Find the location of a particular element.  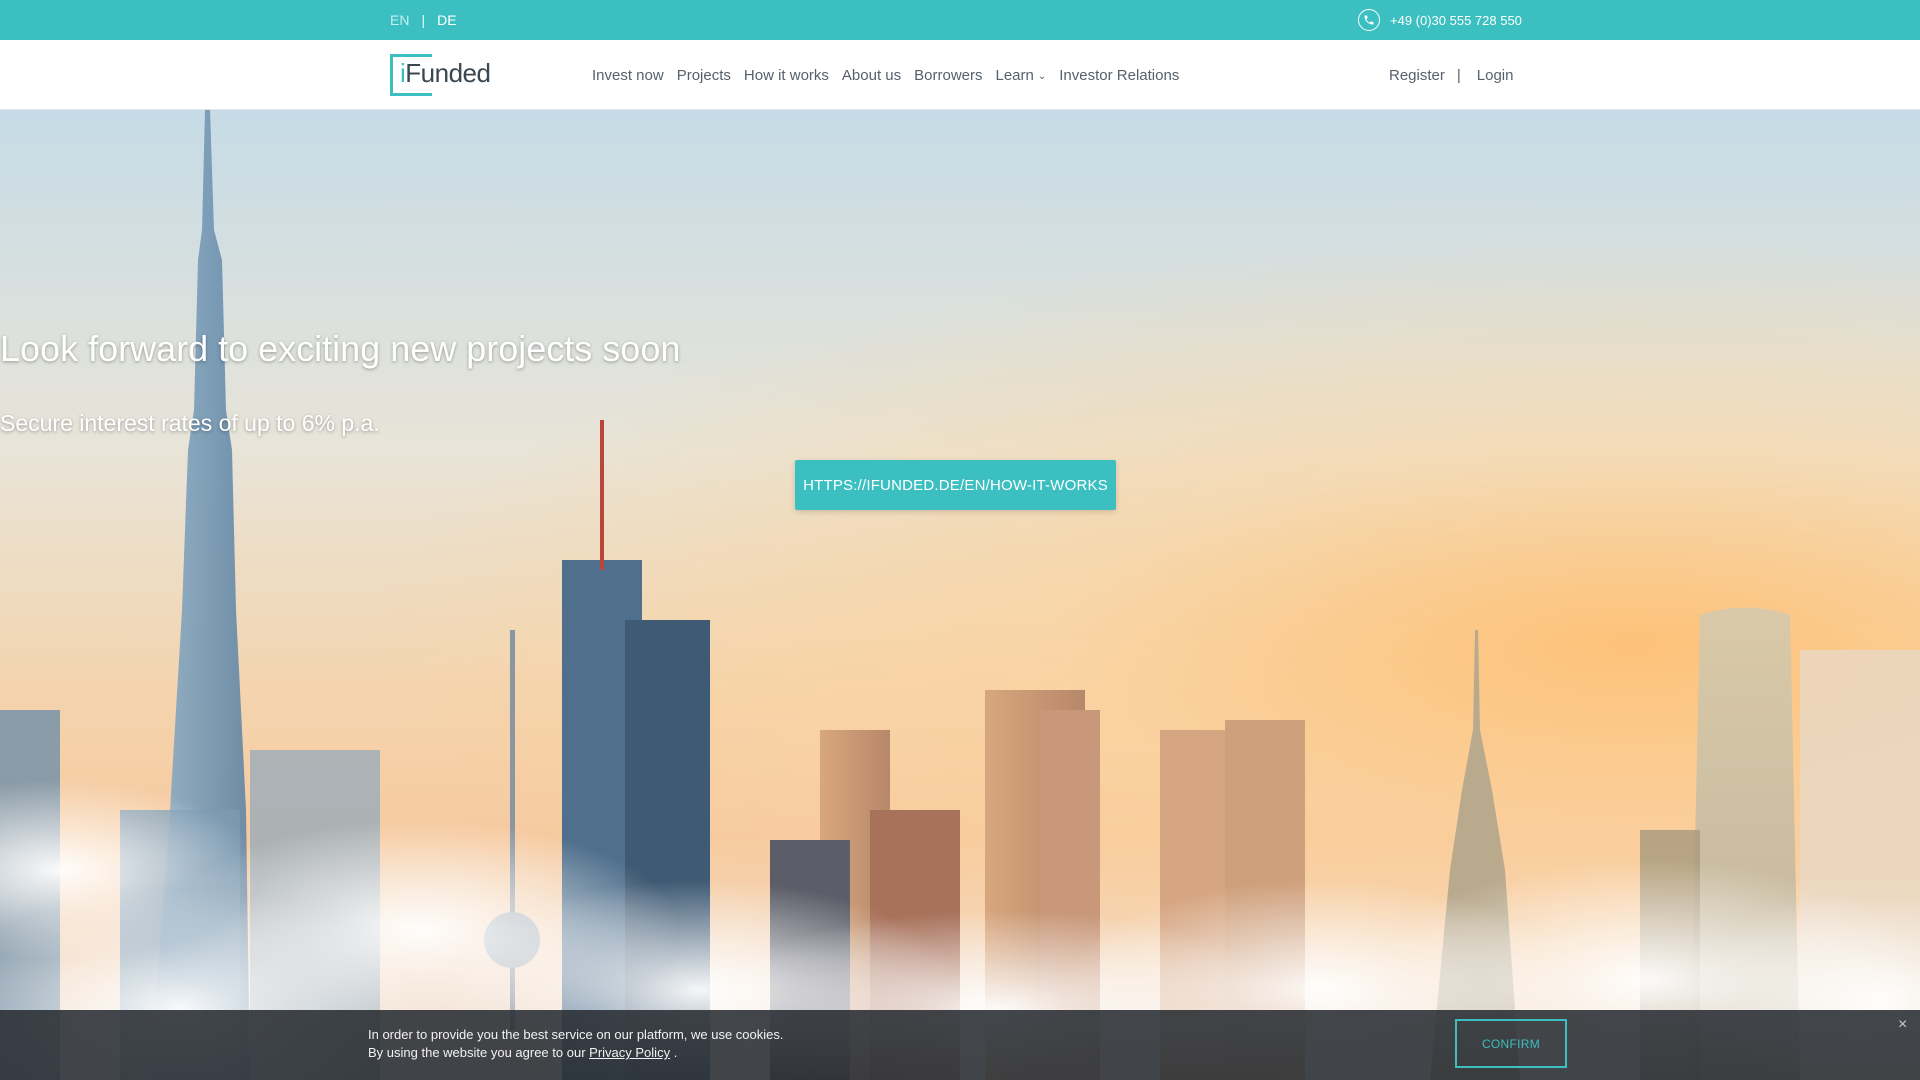

hero-subtitle: Secure interest rates of up to 6% p.a. is located at coordinates (190, 423).